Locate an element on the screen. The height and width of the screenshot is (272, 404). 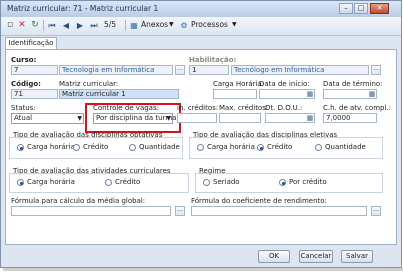
max-credits-label: Max. créditos: is located at coordinates (244, 108).